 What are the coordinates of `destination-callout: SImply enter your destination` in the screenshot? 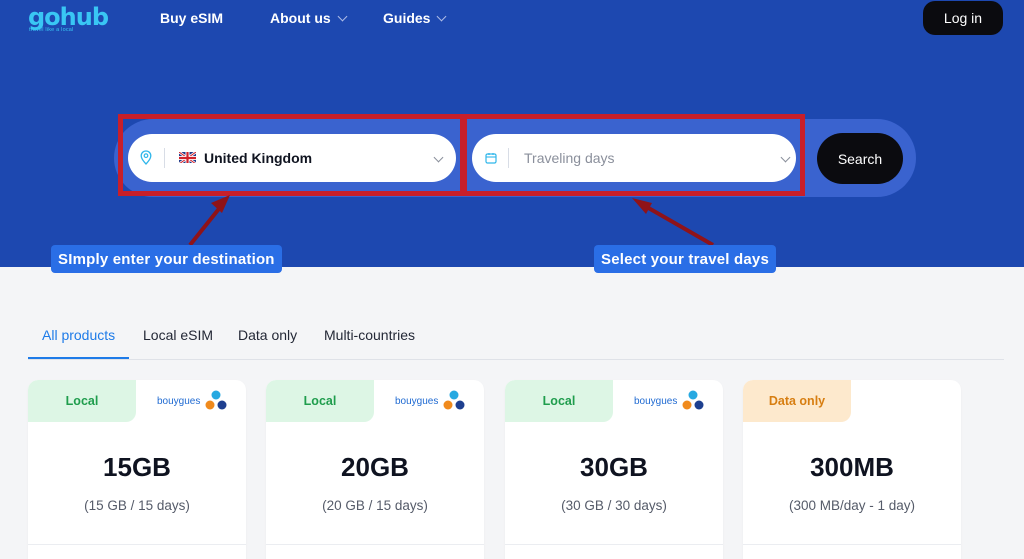 It's located at (166, 259).